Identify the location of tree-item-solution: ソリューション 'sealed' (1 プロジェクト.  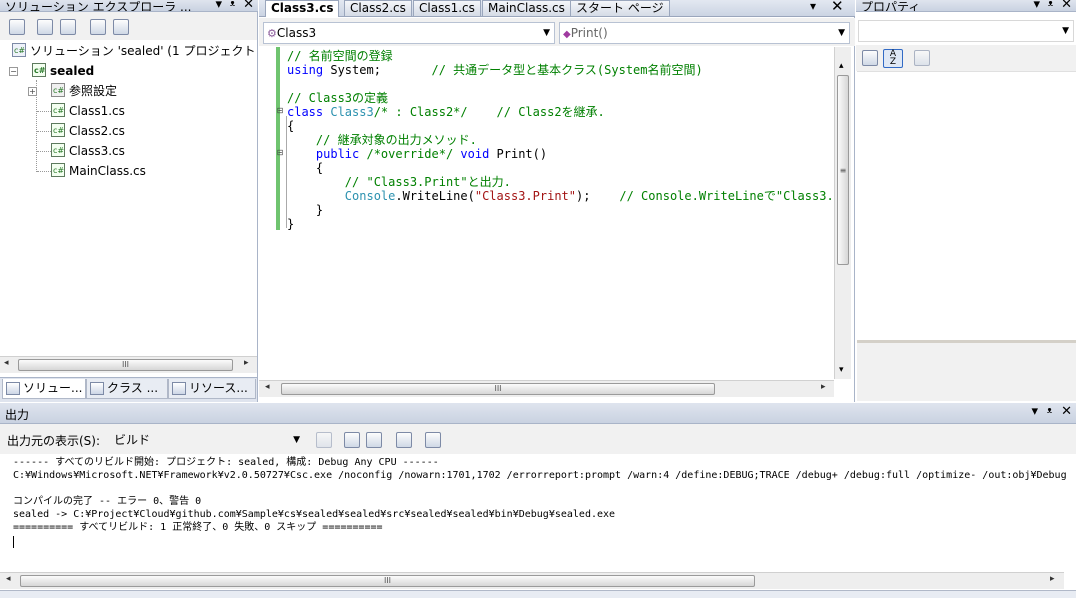
(133, 51).